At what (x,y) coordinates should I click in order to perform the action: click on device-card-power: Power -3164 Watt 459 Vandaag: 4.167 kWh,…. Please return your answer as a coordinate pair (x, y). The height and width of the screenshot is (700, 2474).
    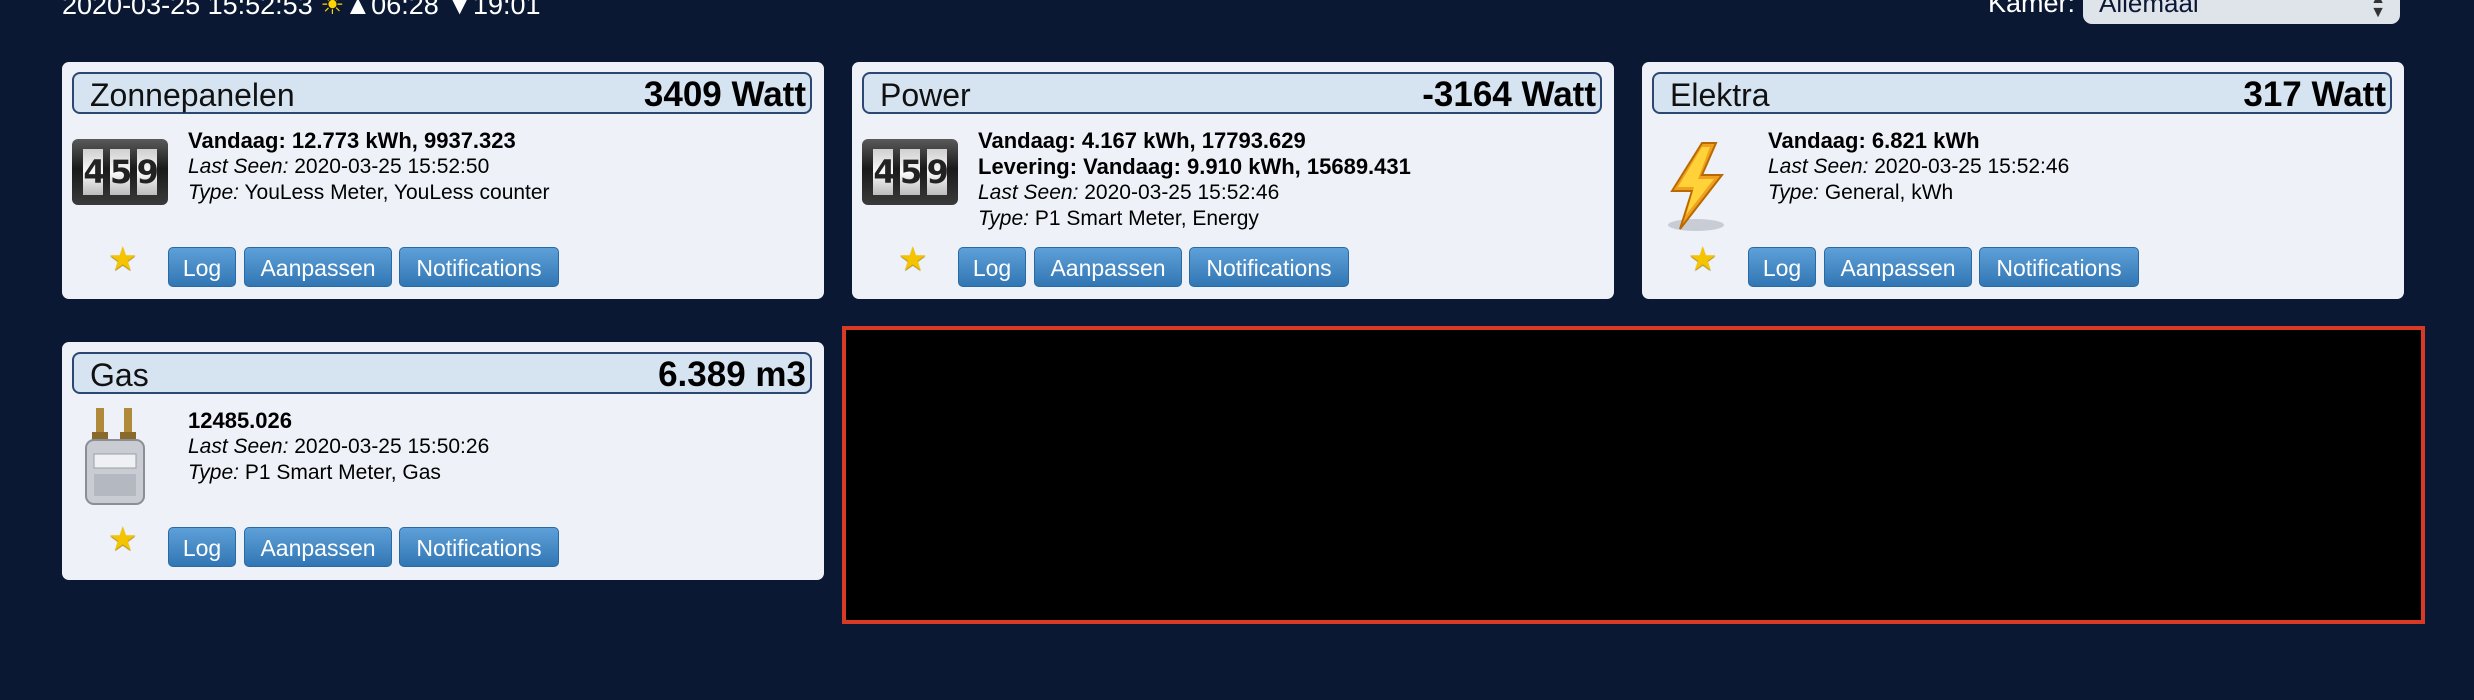
    Looking at the image, I should click on (1233, 180).